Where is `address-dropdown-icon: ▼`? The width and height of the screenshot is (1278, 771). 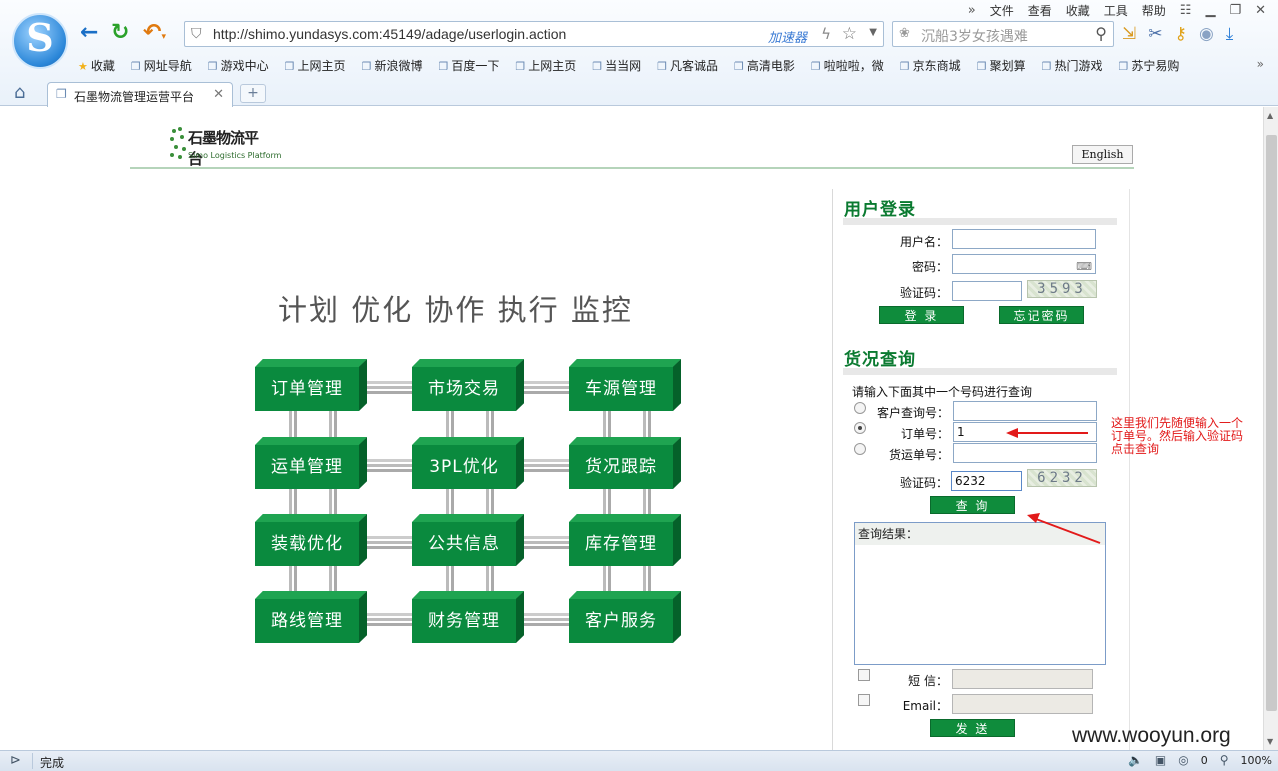
address-dropdown-icon: ▼ is located at coordinates (873, 32).